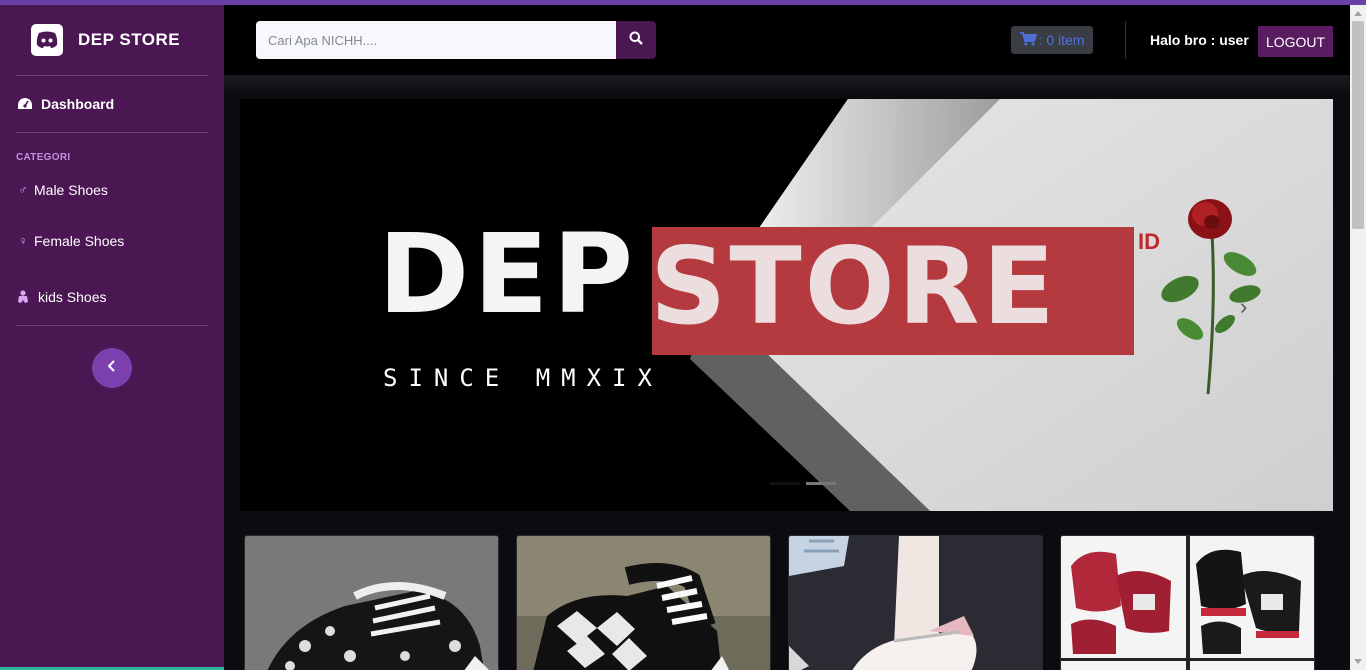  What do you see at coordinates (129, 39) in the screenshot?
I see `brand-name: DEP STORE` at bounding box center [129, 39].